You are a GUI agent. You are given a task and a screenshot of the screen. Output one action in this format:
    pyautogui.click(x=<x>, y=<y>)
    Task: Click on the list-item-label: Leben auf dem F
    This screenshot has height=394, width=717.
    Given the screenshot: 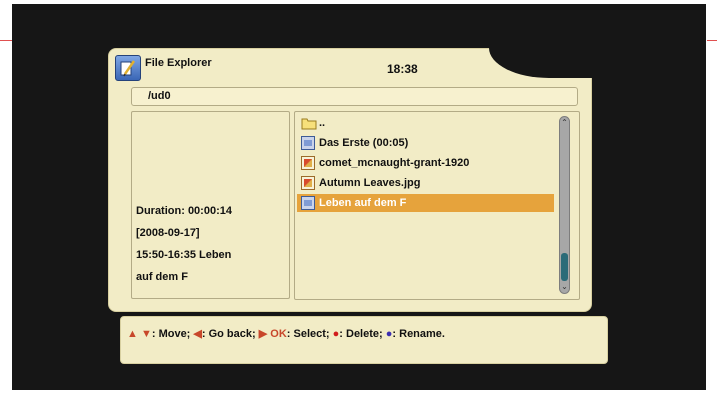 What is the action you would take?
    pyautogui.click(x=363, y=203)
    